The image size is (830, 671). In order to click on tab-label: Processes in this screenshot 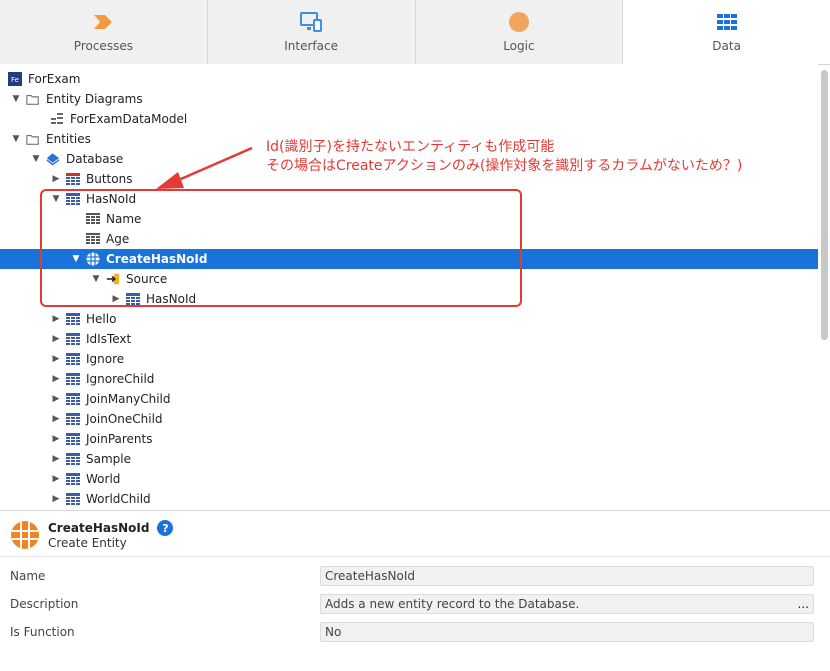, I will do `click(103, 46)`.